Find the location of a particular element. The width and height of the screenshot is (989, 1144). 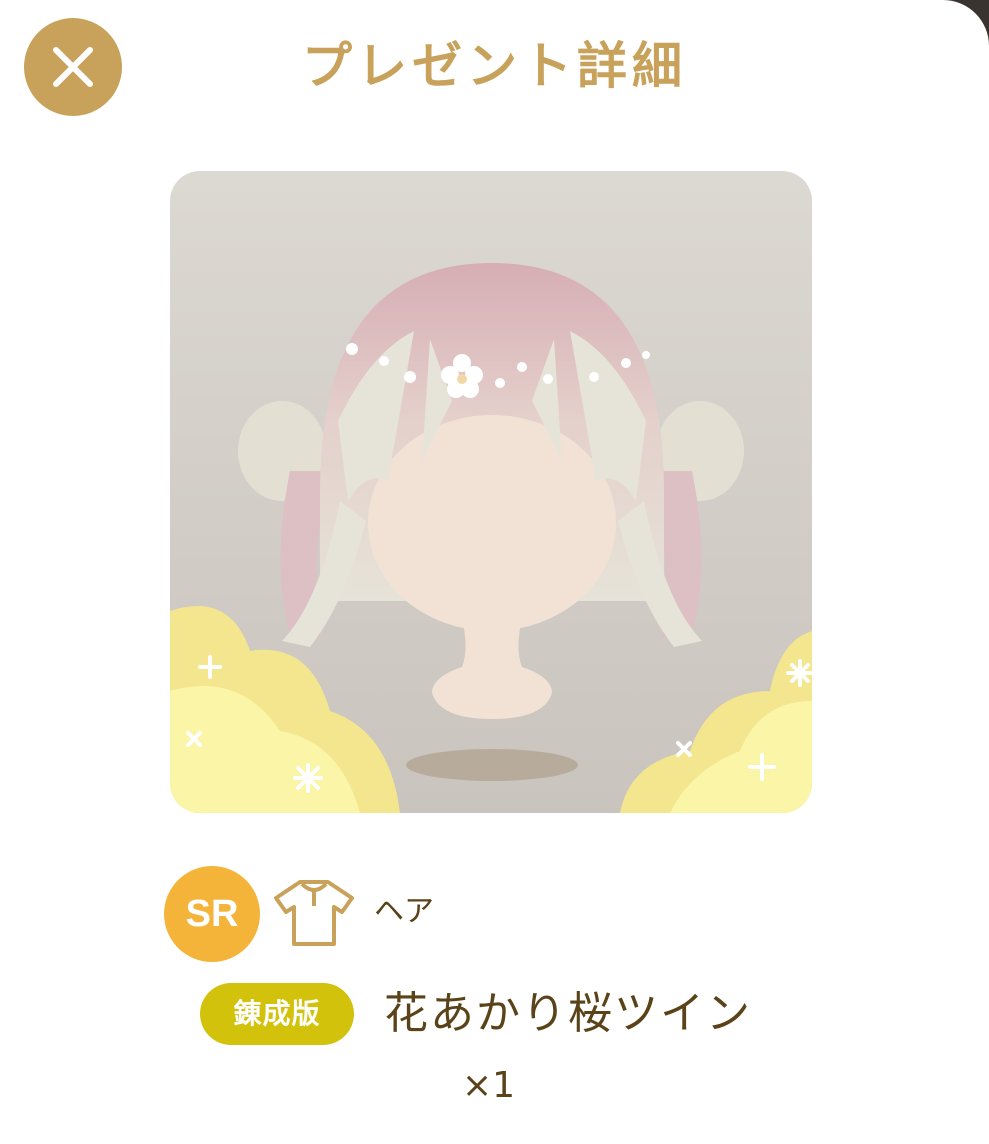

rarity-badge: SR is located at coordinates (212, 914).